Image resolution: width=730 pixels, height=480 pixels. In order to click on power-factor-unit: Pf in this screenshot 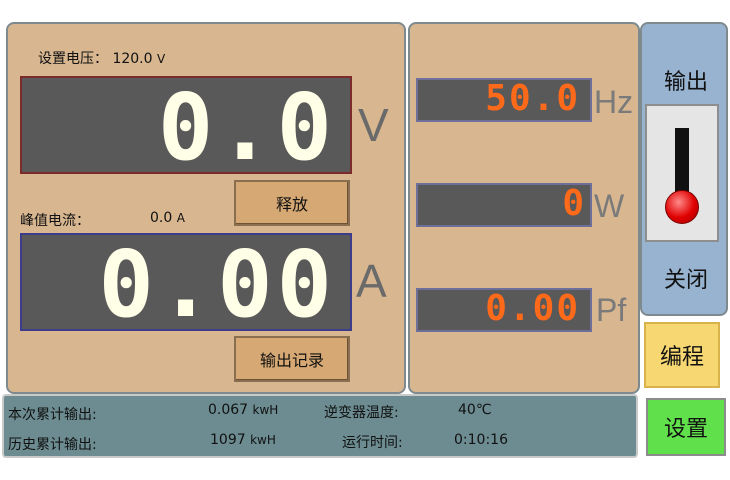, I will do `click(611, 310)`.